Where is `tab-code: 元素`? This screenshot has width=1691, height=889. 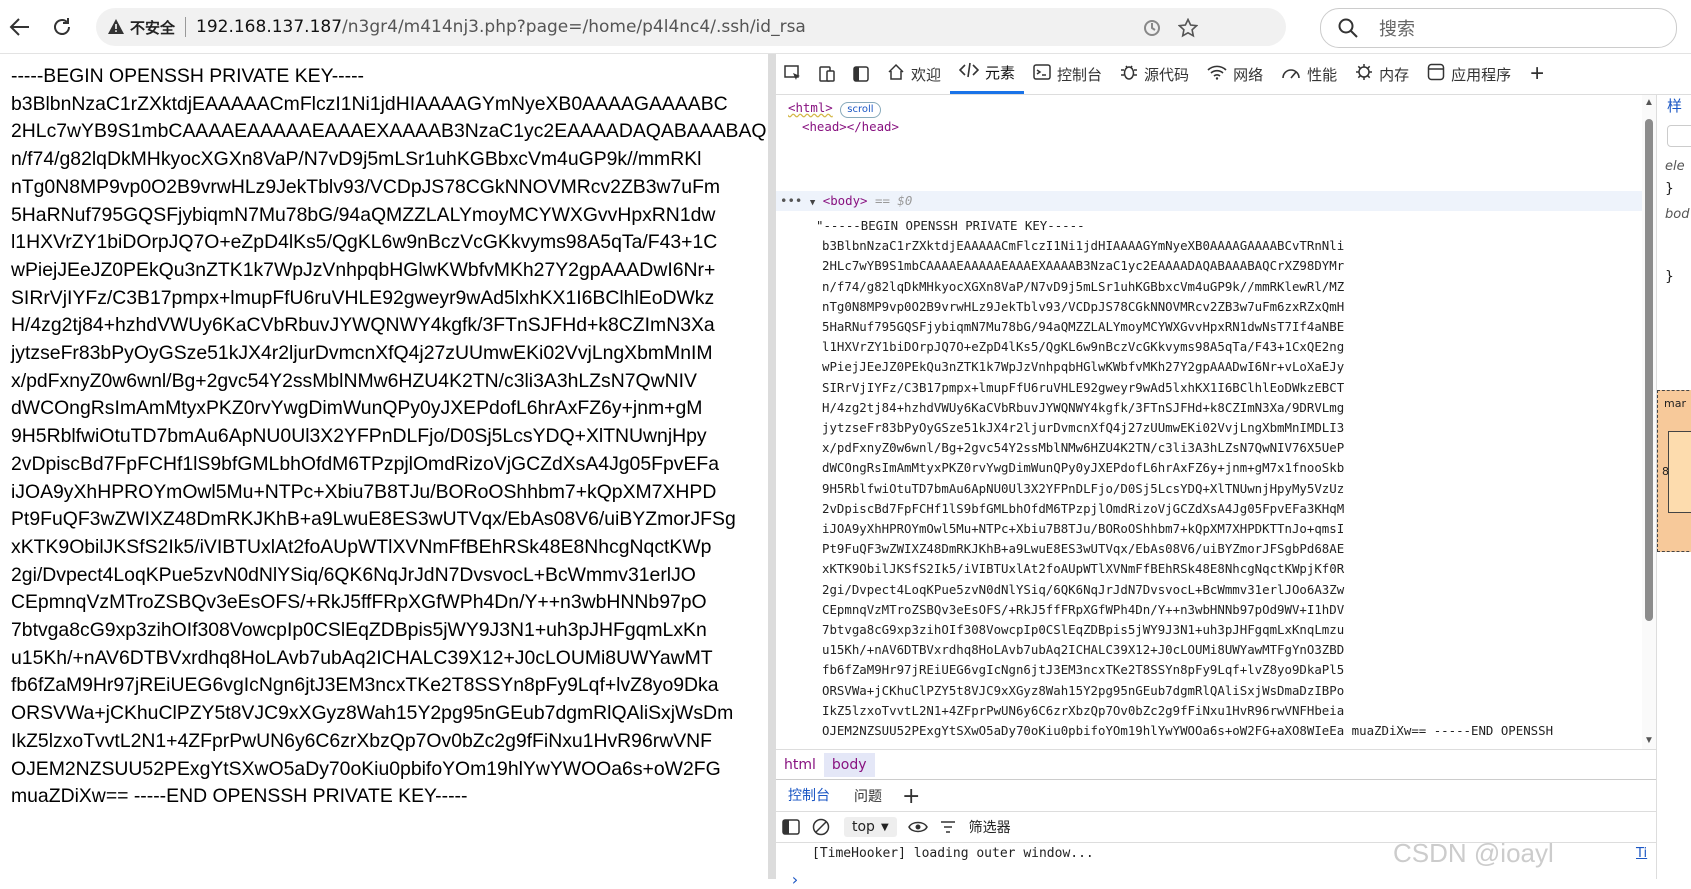
tab-code: 元素 is located at coordinates (987, 74).